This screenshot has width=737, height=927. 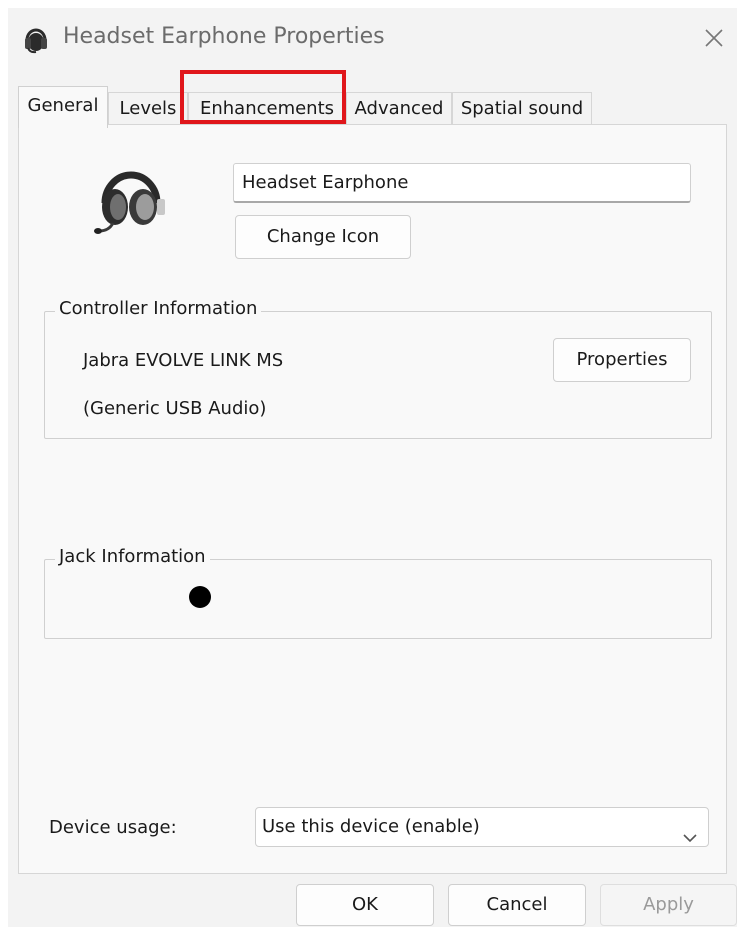 I want to click on controller-properties-button: Properties, so click(x=622, y=360).